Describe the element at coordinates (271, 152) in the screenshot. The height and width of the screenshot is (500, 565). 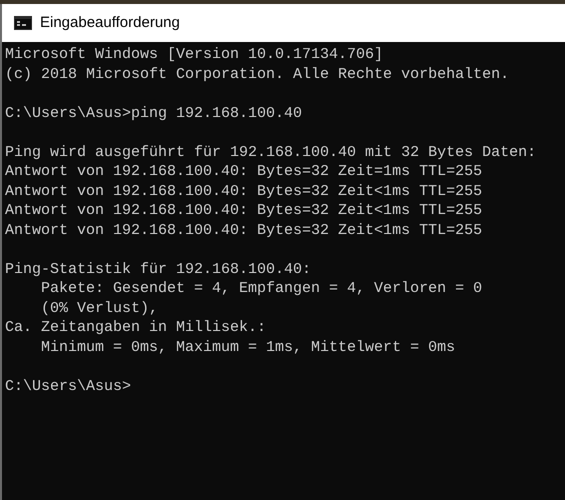
I see `console-line: Ping wird ausgeführt für 192.168.100.40 mit 32 Bytes Daten:` at that location.